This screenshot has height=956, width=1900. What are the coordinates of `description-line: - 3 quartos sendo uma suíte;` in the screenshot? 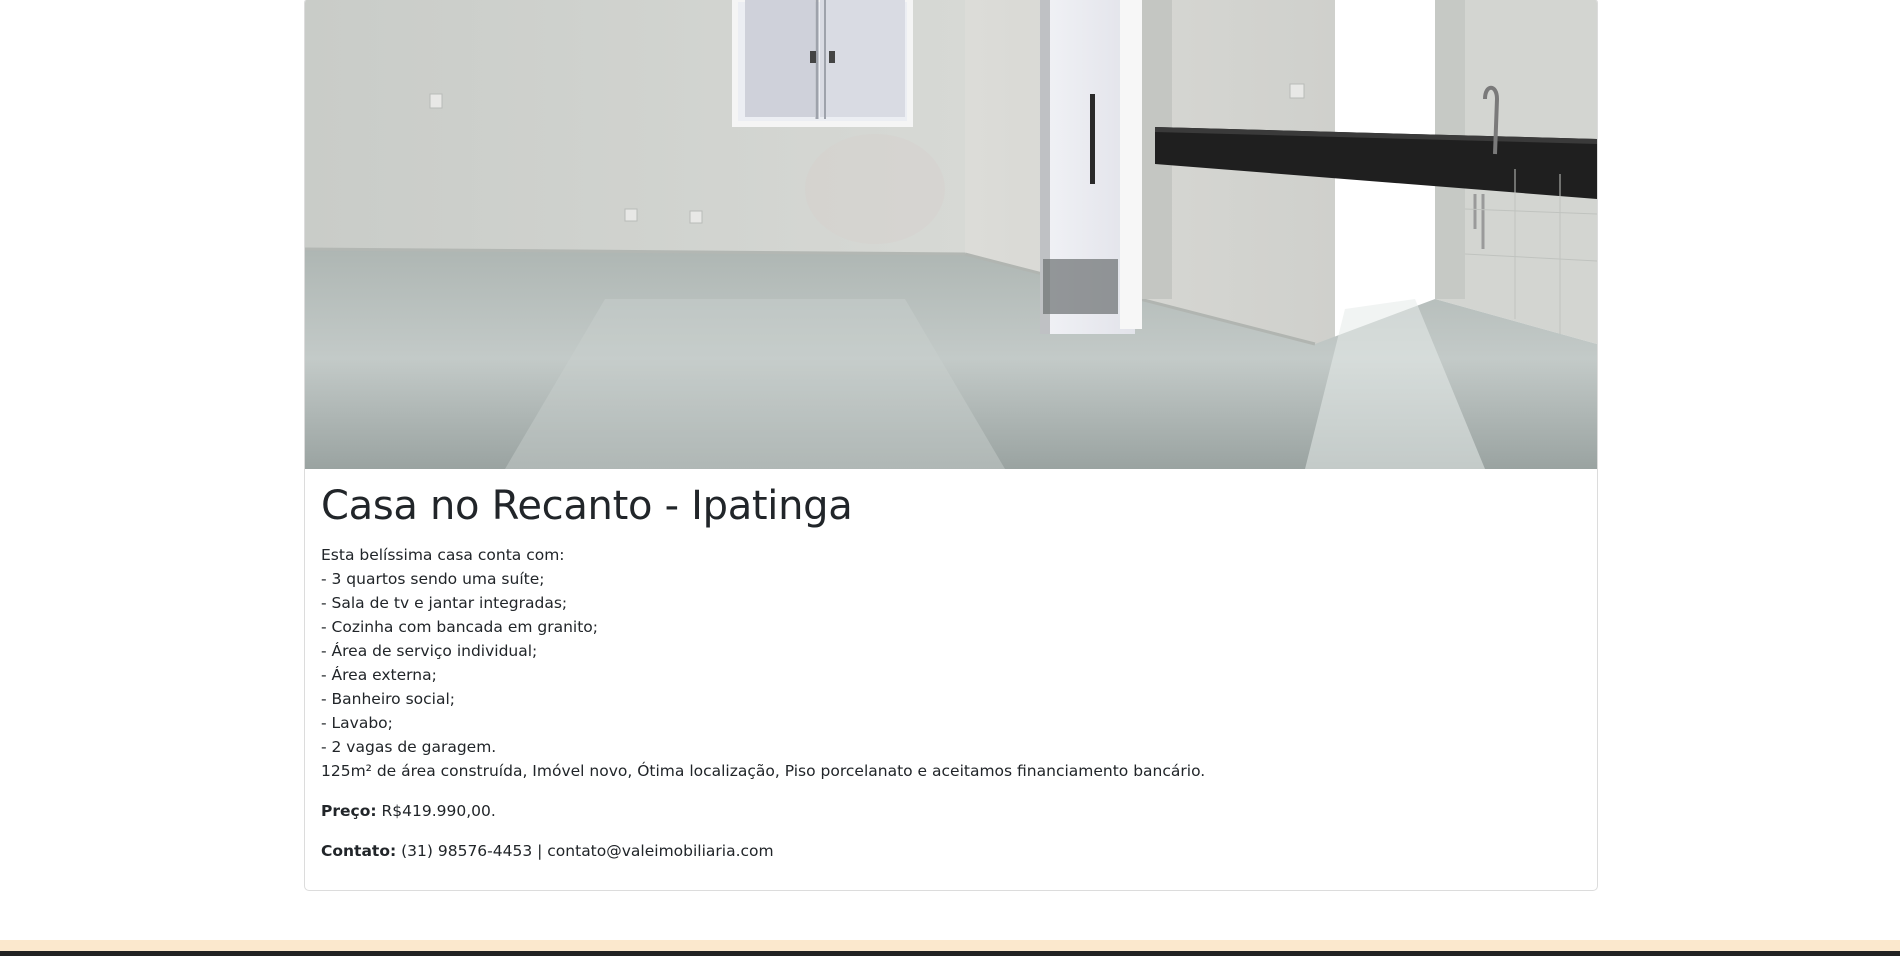 It's located at (433, 579).